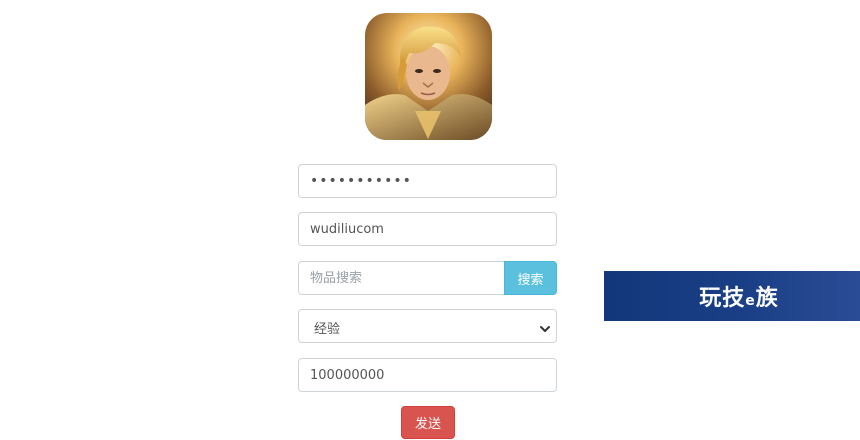 The width and height of the screenshot is (860, 440). I want to click on item-search-group: 搜索, so click(427, 278).